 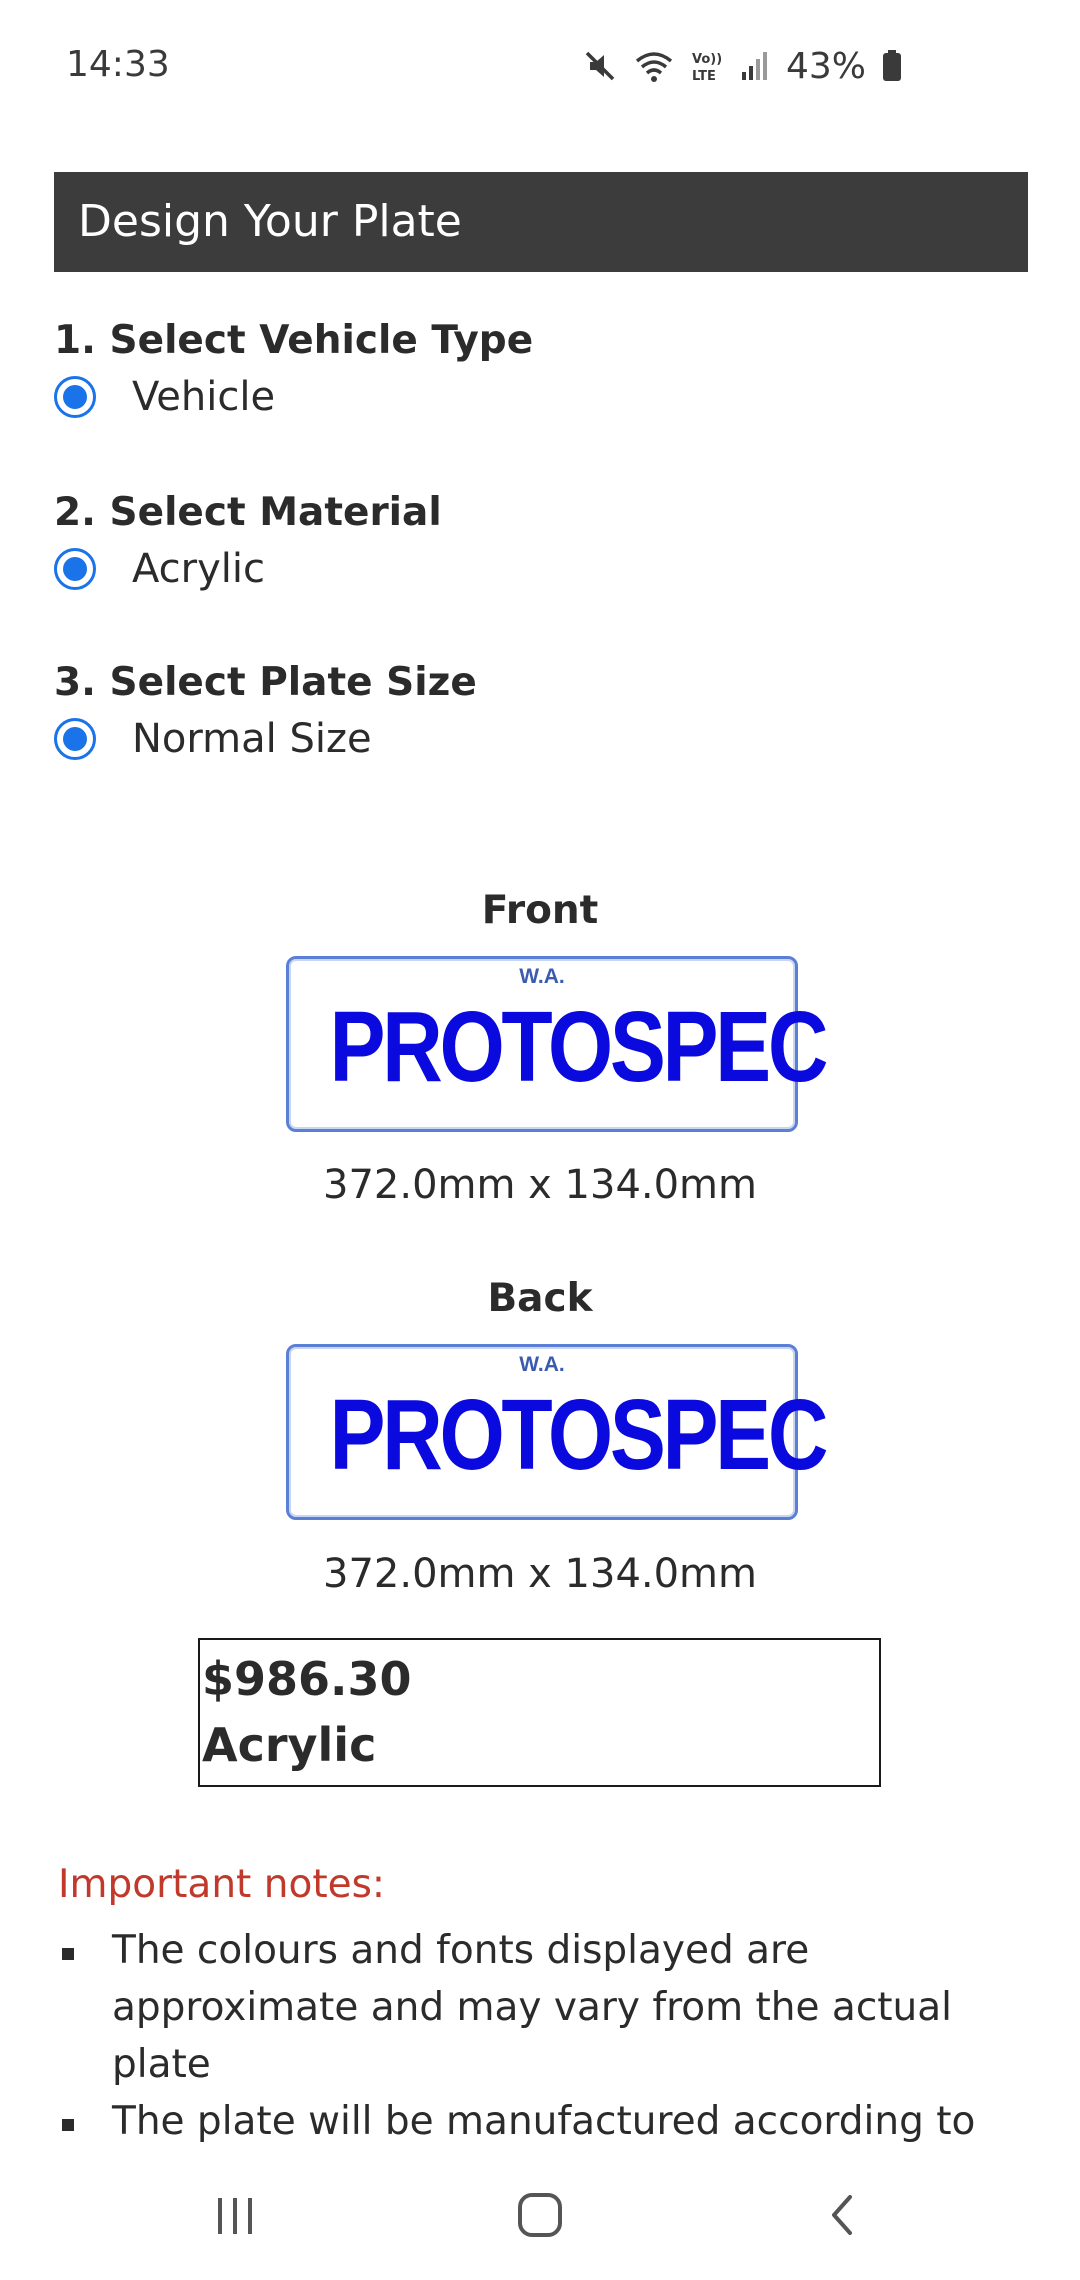 I want to click on radio-option-vehicle: Vehicle, so click(x=164, y=397).